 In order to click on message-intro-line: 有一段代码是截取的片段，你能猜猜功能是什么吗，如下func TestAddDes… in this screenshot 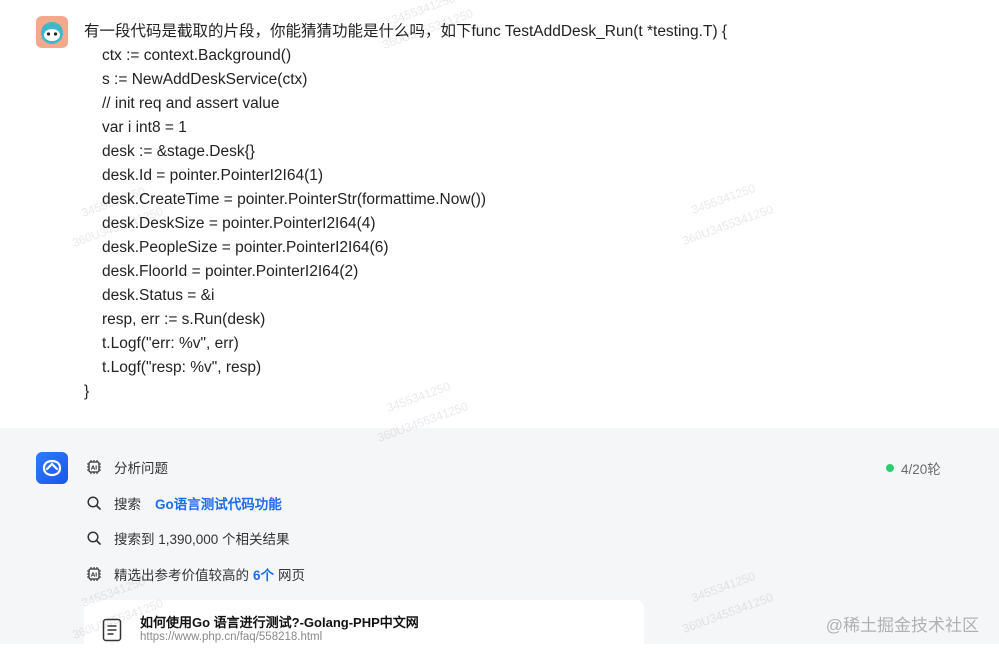, I will do `click(406, 31)`.